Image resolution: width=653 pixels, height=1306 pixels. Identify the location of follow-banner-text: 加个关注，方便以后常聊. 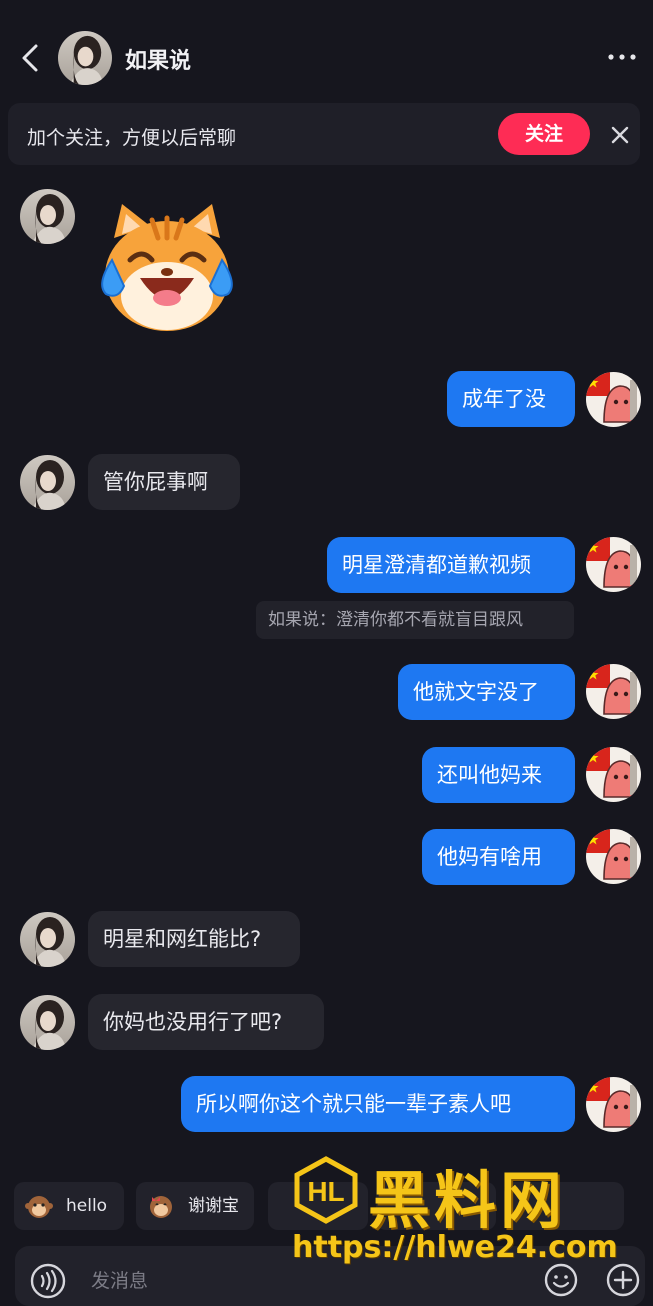
(132, 138).